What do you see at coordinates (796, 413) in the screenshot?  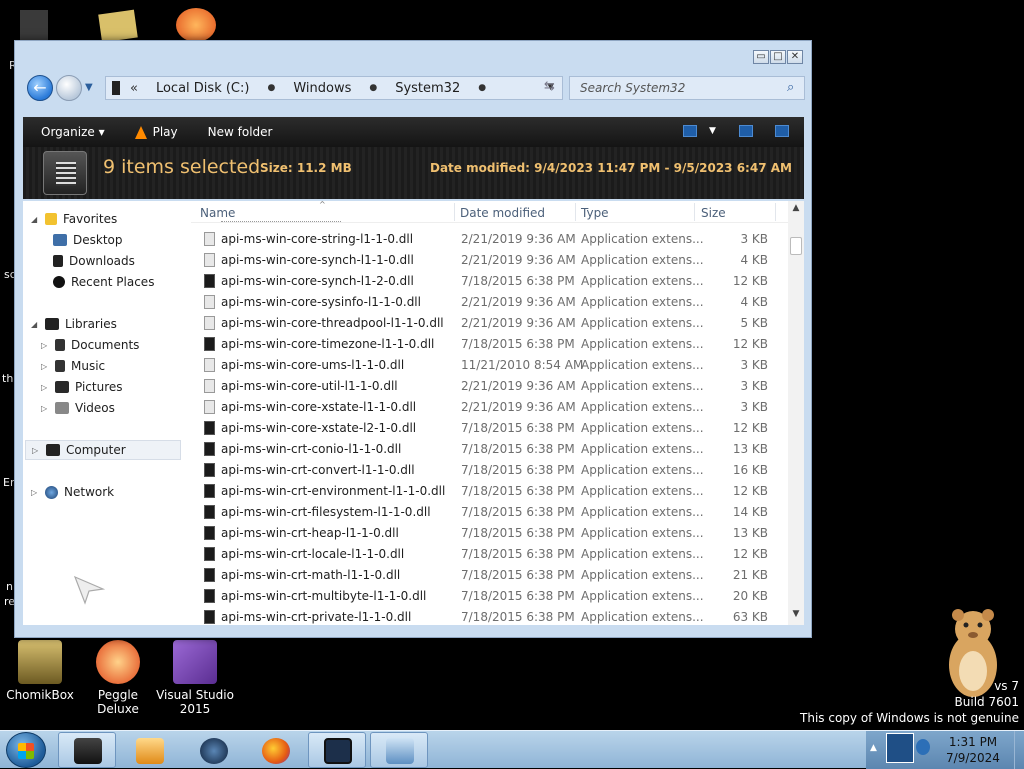 I see `vertical-scrollbar: ▲ ▼` at bounding box center [796, 413].